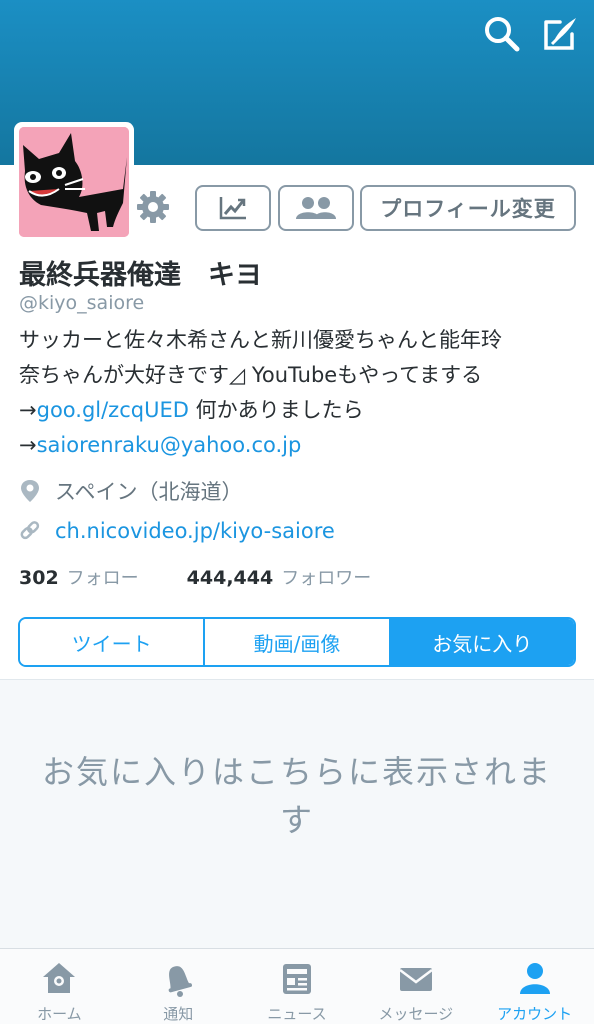 Image resolution: width=594 pixels, height=1024 pixels. What do you see at coordinates (180, 981) in the screenshot?
I see `bell-icon` at bounding box center [180, 981].